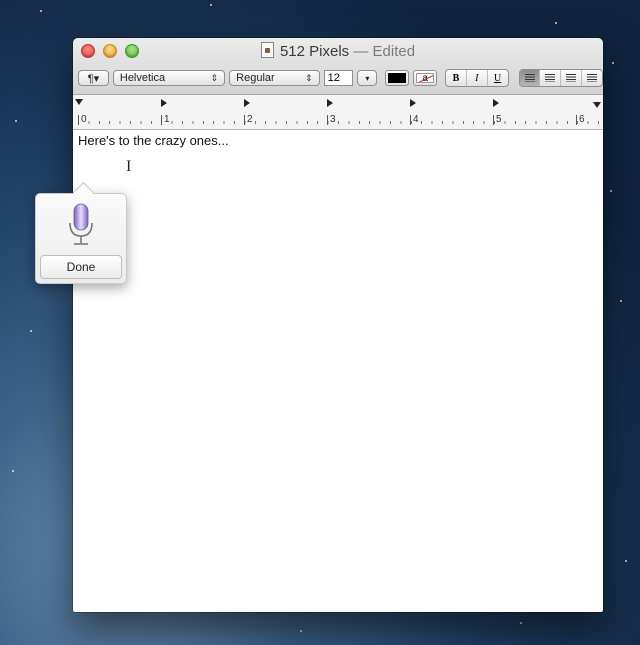 The image size is (640, 645). I want to click on right-margin-marker, so click(597, 105).